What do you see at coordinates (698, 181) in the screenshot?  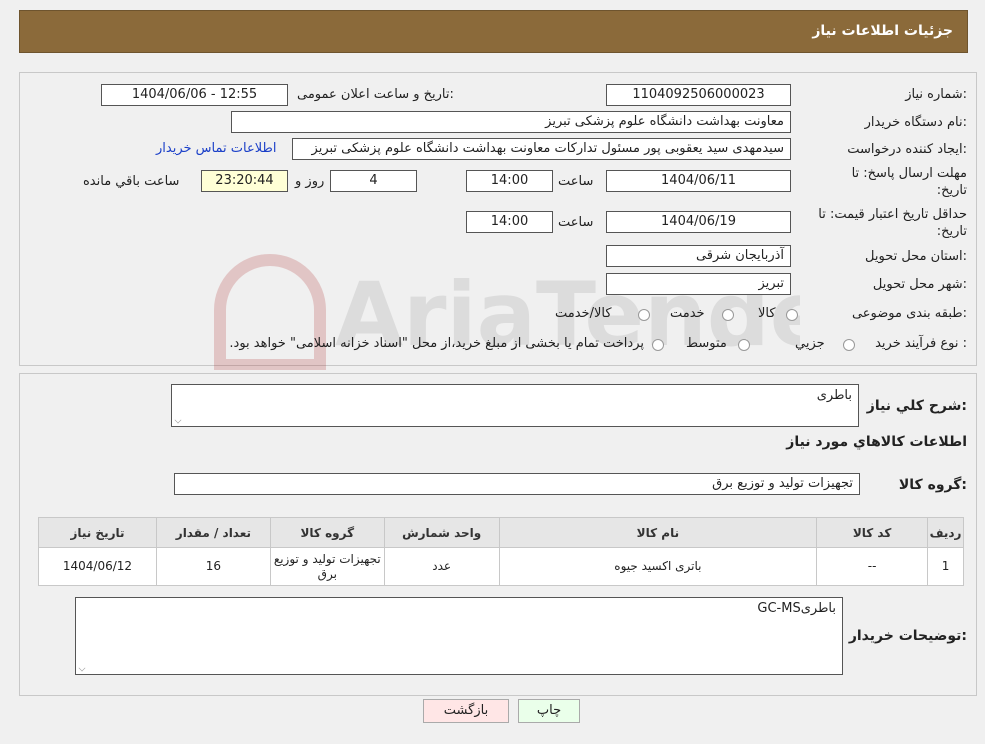 I see `reply-date-field: 1404/06/11` at bounding box center [698, 181].